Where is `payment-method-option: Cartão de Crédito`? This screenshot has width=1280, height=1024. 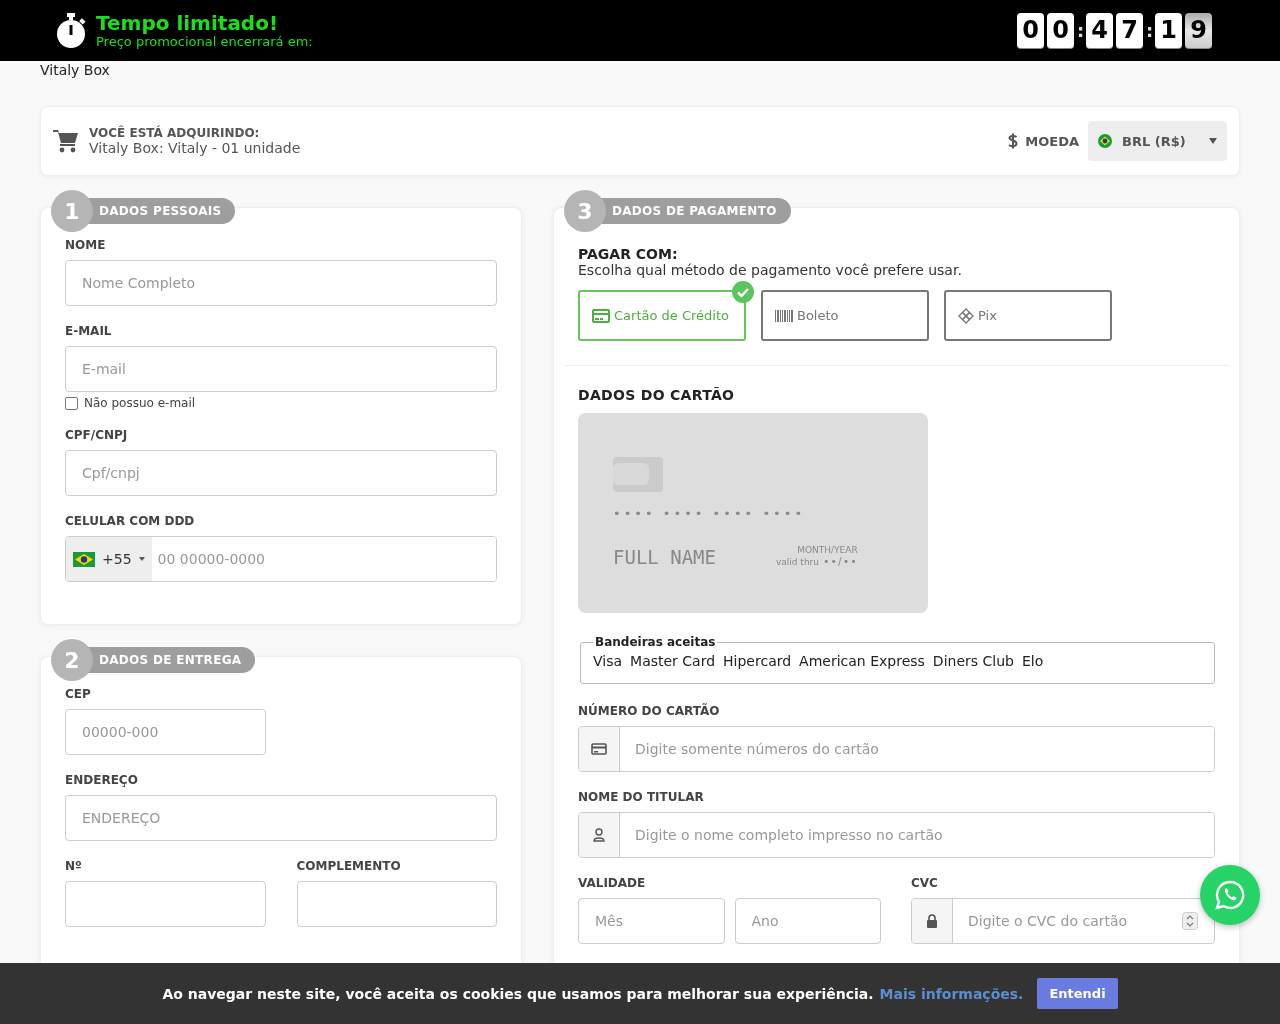 payment-method-option: Cartão de Crédito is located at coordinates (662, 315).